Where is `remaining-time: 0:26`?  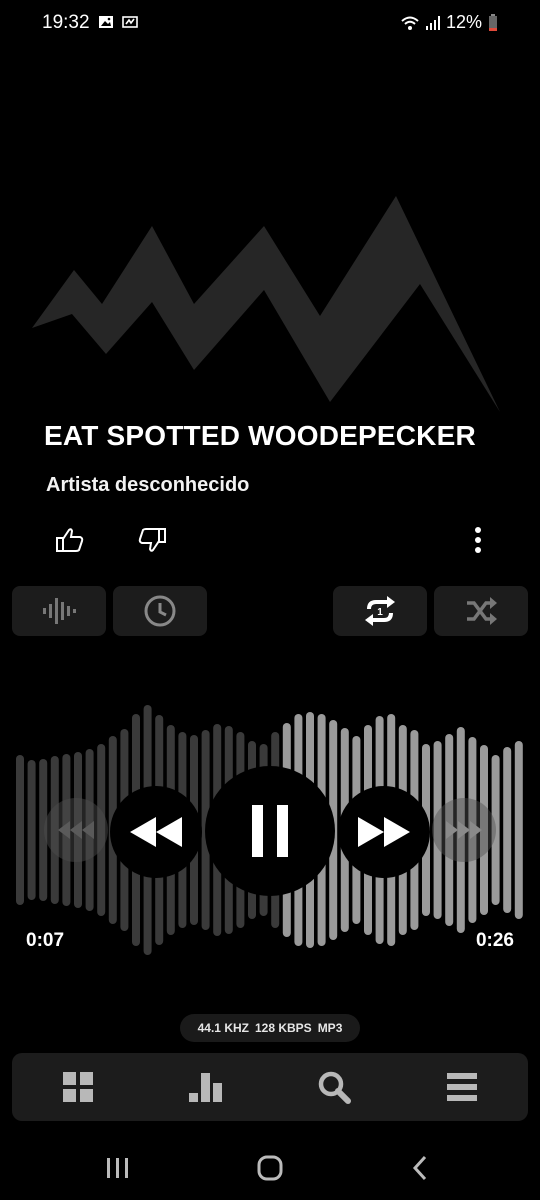 remaining-time: 0:26 is located at coordinates (494, 940).